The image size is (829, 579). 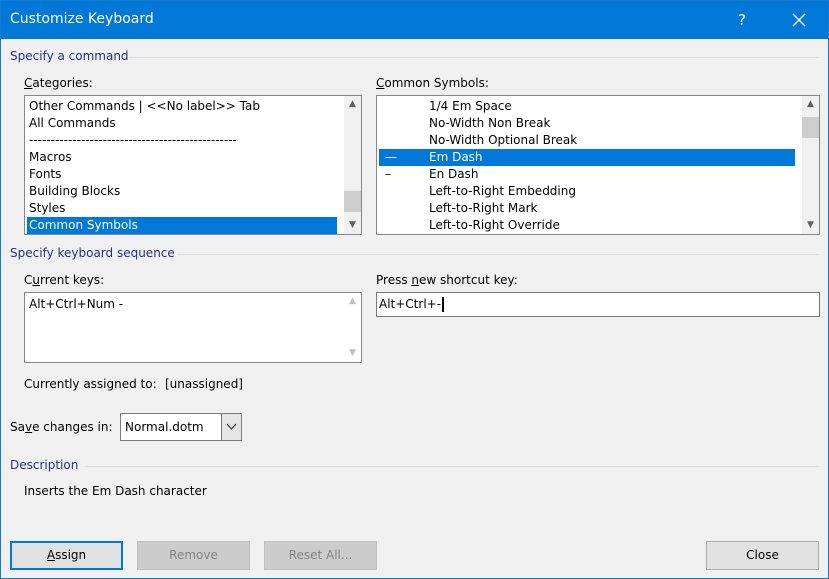 I want to click on save-changes-label: Save changes in:, so click(x=61, y=427).